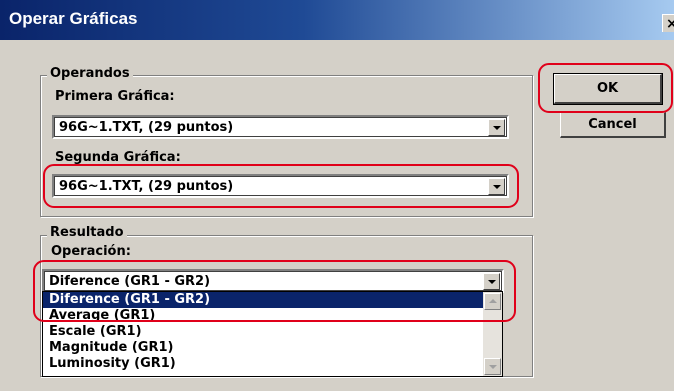 Image resolution: width=674 pixels, height=391 pixels. What do you see at coordinates (272, 300) in the screenshot?
I see `list-item: Diference (GR1 - GR2)` at bounding box center [272, 300].